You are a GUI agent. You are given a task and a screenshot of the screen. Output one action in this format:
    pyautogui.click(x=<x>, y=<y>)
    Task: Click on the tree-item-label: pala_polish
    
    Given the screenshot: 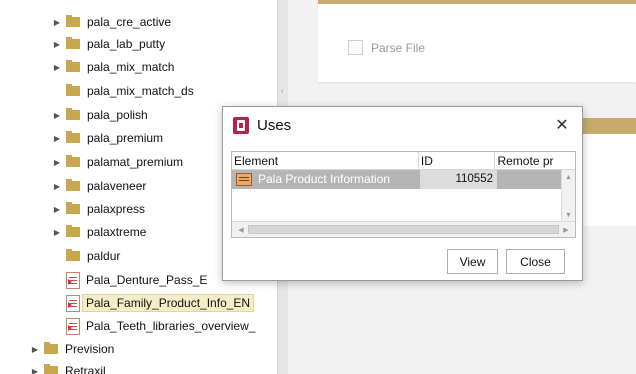 What is the action you would take?
    pyautogui.click(x=117, y=115)
    